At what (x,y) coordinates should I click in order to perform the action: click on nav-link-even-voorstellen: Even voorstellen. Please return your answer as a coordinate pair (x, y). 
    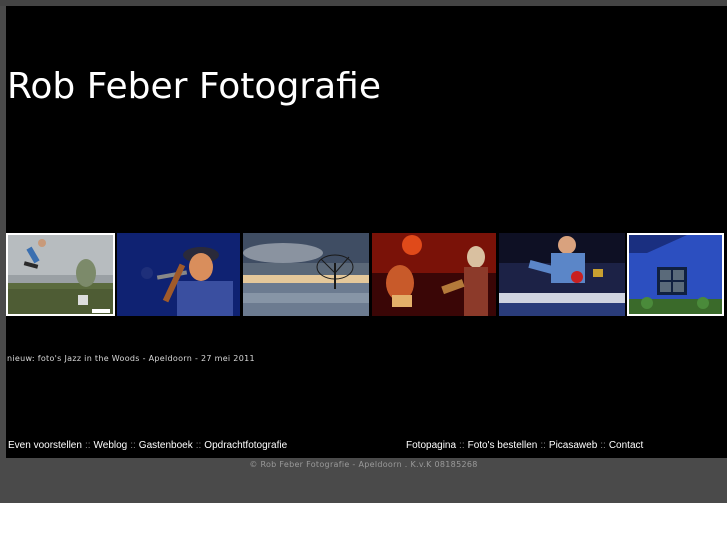
    Looking at the image, I should click on (45, 445).